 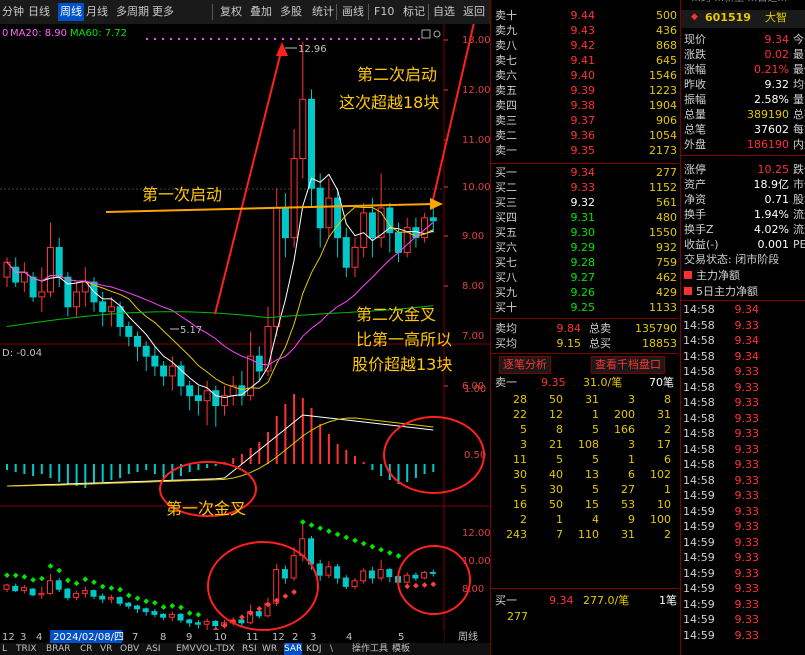 What do you see at coordinates (506, 217) in the screenshot?
I see `buy-level-label: 买四` at bounding box center [506, 217].